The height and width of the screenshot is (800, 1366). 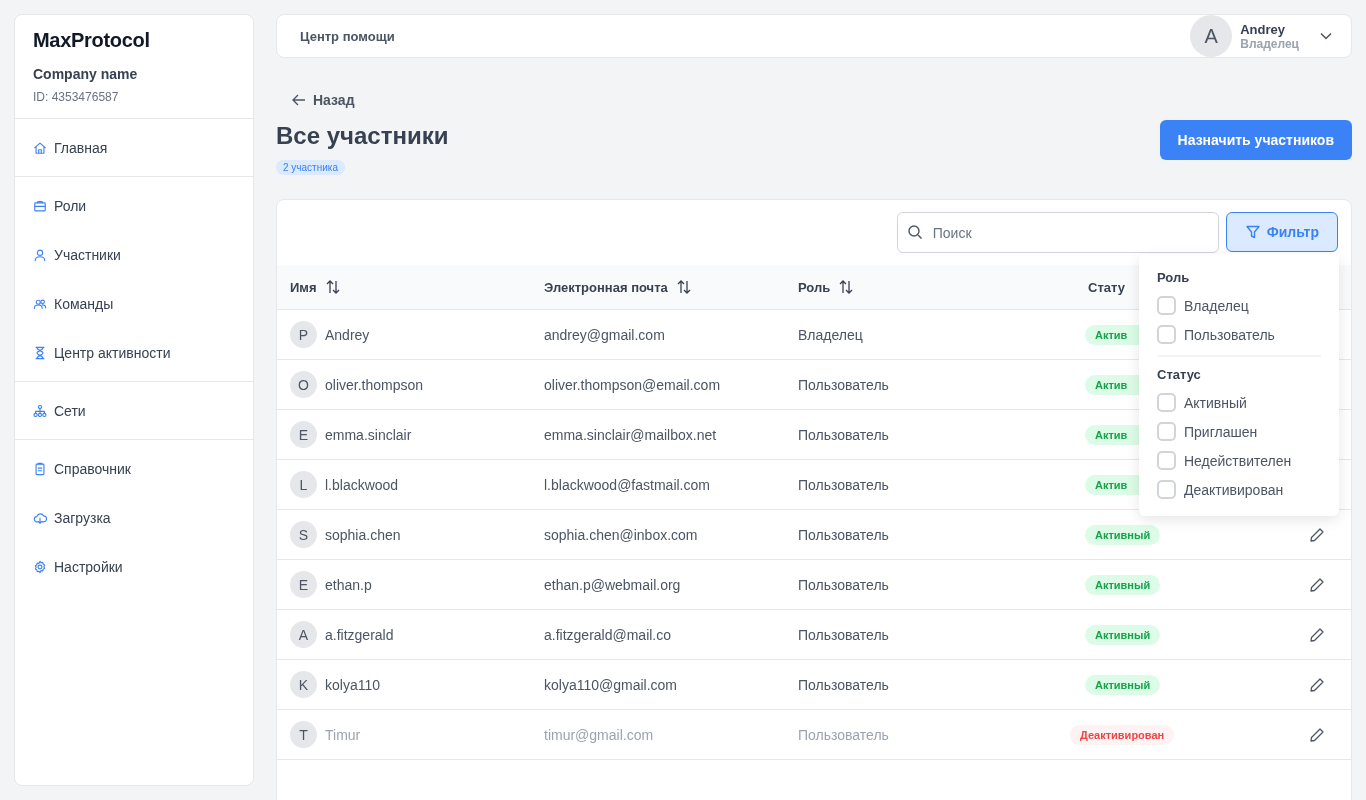 I want to click on briefcase-icon, so click(x=40, y=205).